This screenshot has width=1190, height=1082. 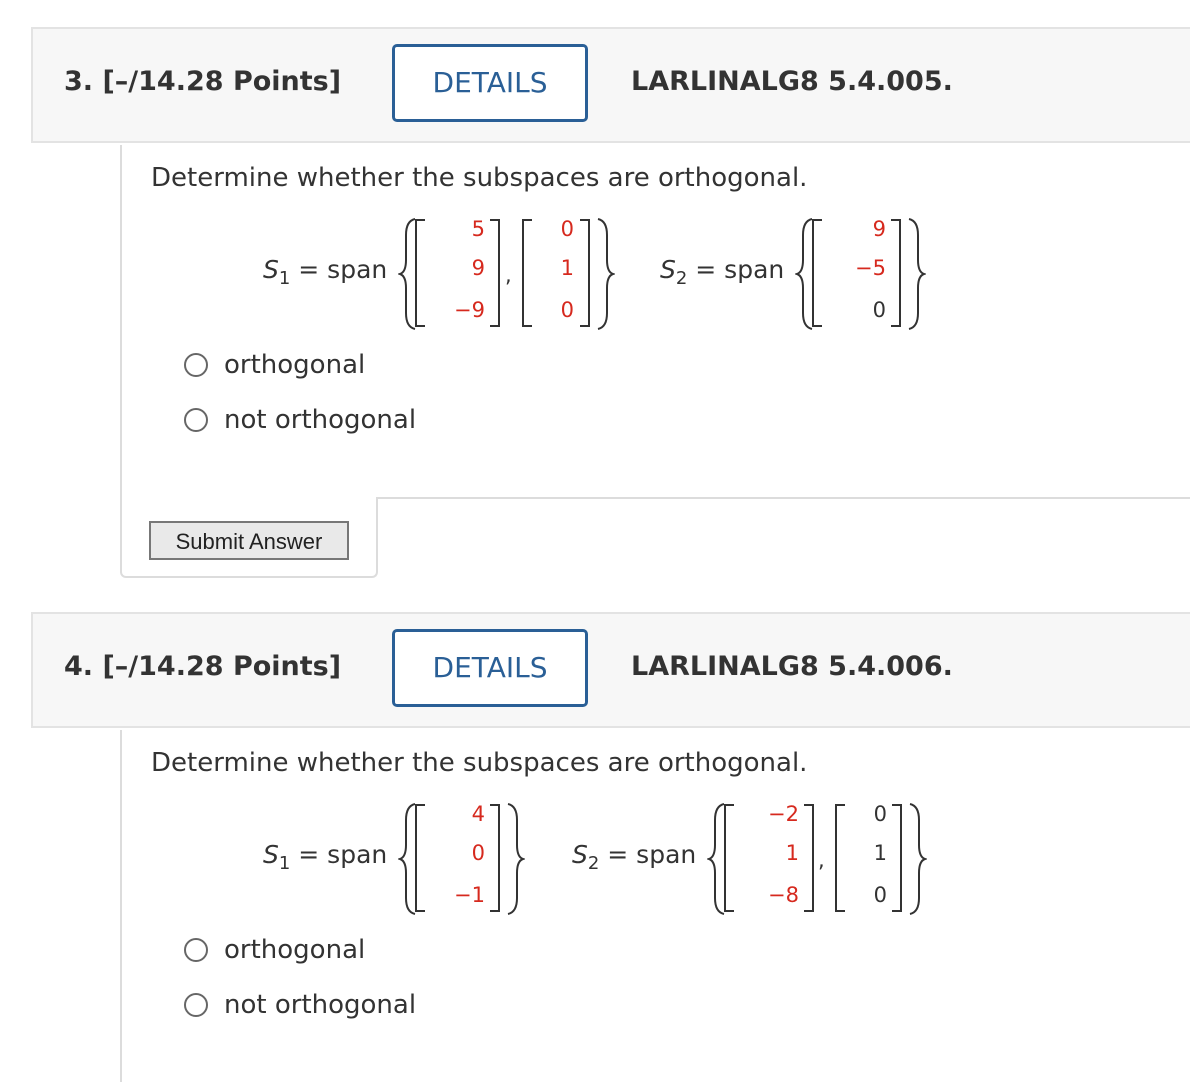 I want to click on s1-v1-entry-3: −1, so click(x=469, y=895).